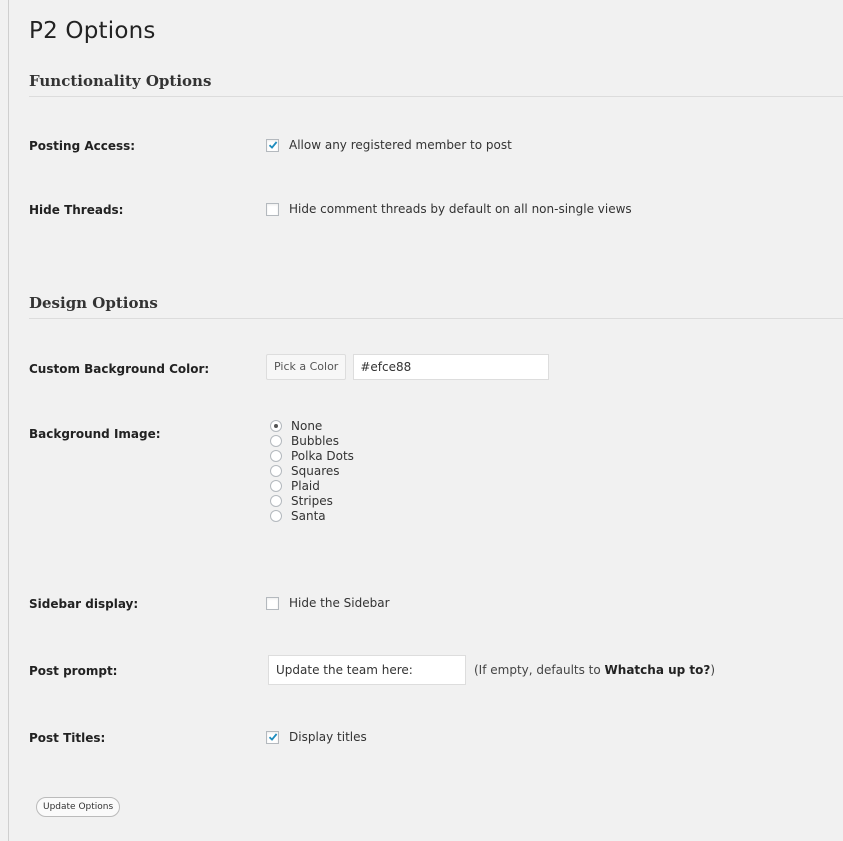 The height and width of the screenshot is (841, 843). I want to click on hex-color-input: #efce88, so click(451, 367).